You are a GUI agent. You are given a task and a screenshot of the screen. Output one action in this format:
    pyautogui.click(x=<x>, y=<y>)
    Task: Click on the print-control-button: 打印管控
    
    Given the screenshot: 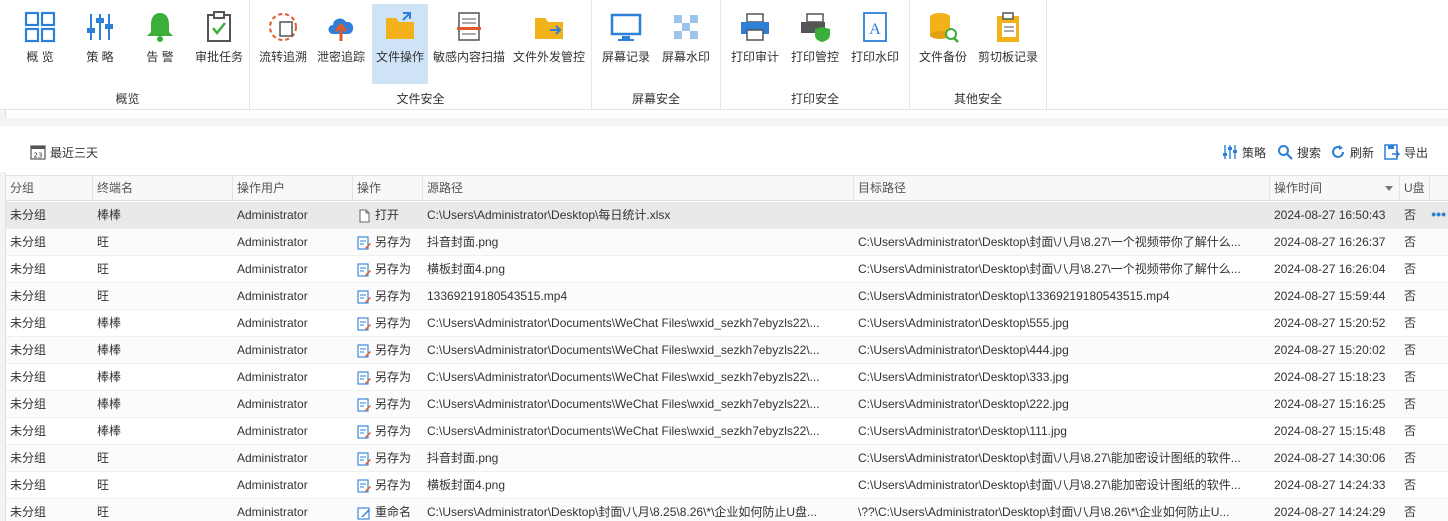 What is the action you would take?
    pyautogui.click(x=815, y=44)
    